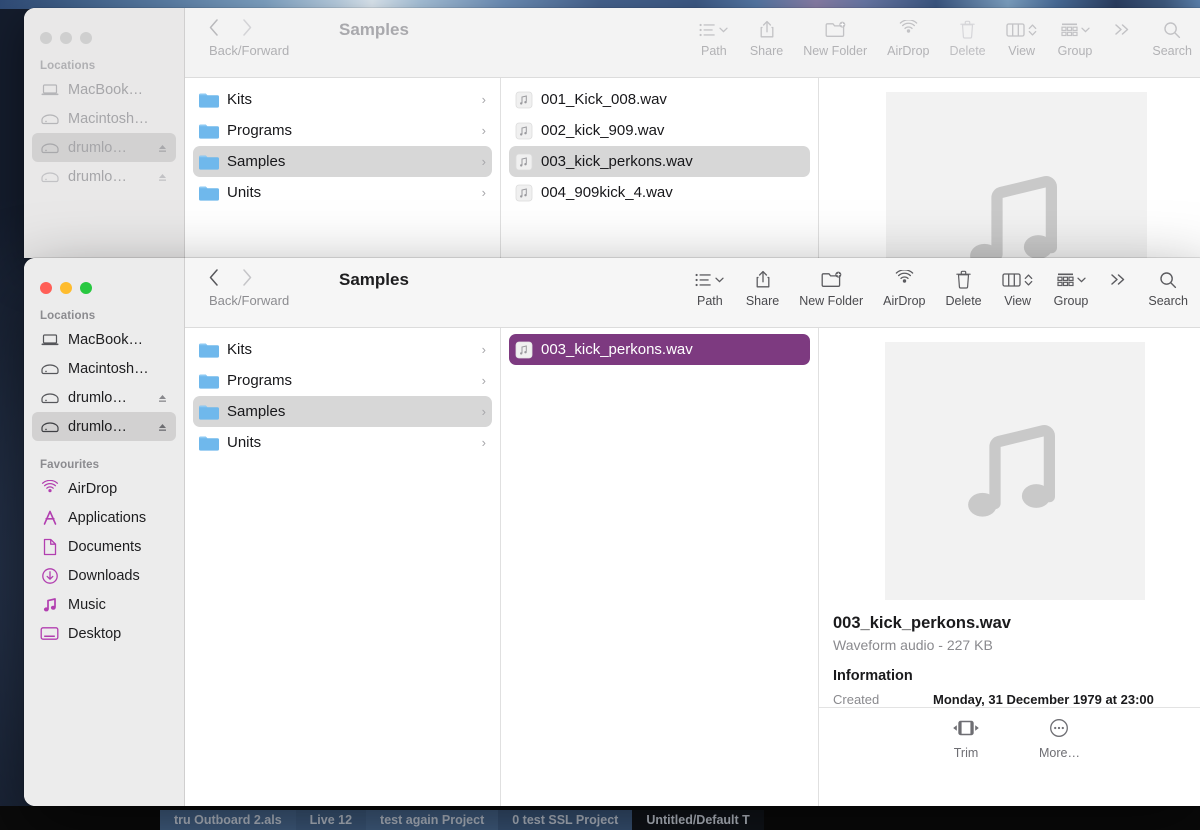  What do you see at coordinates (104, 488) in the screenshot?
I see `sidebar-item-airdrop: AirDrop` at bounding box center [104, 488].